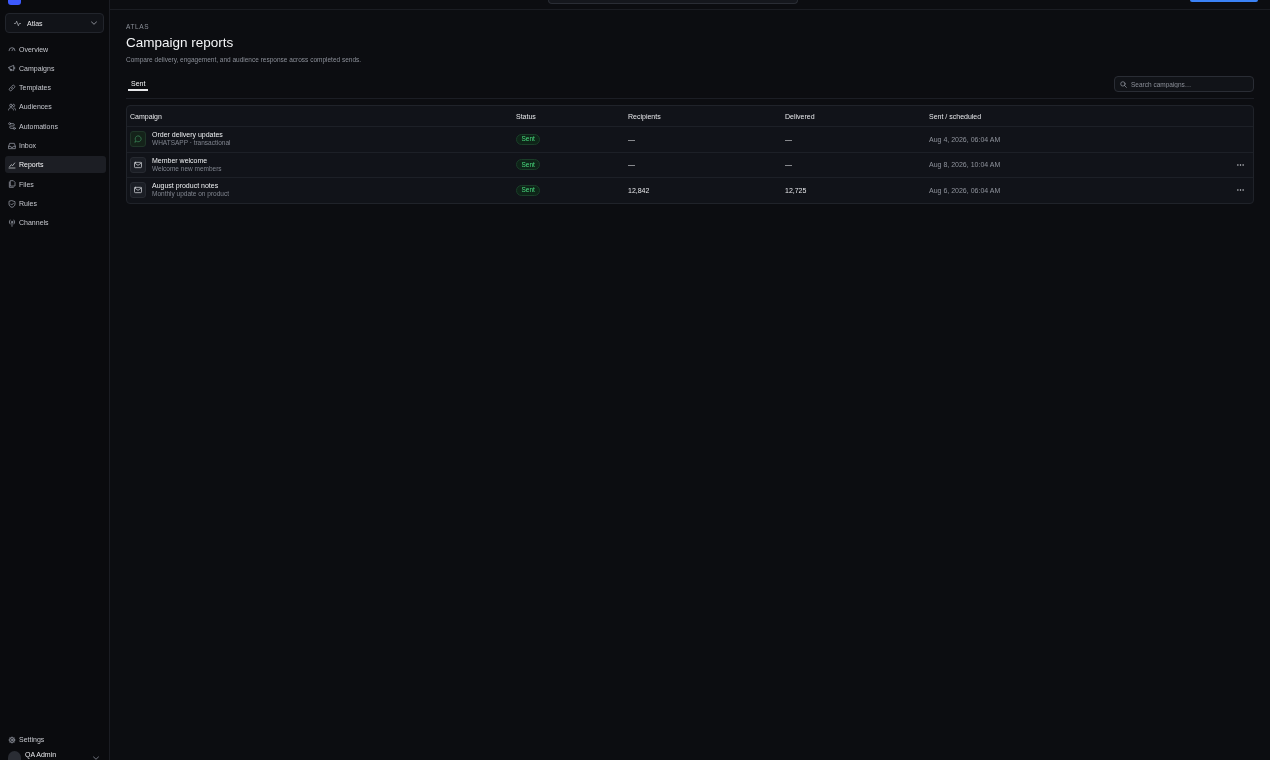  I want to click on gauge-icon, so click(12, 49).